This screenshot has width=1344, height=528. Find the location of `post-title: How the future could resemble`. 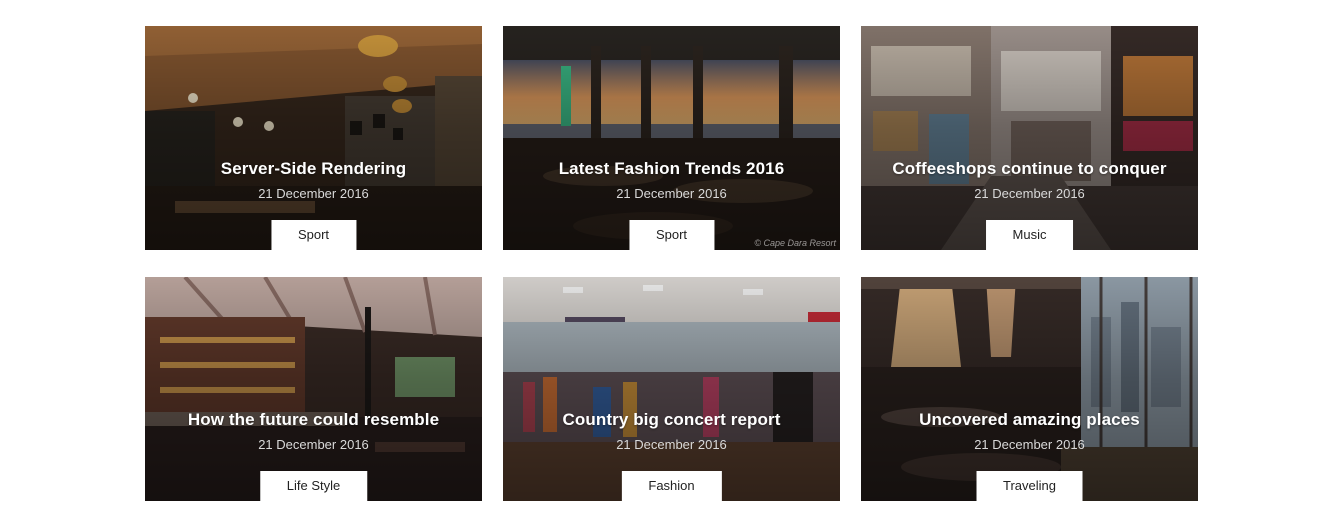

post-title: How the future could resemble is located at coordinates (313, 420).